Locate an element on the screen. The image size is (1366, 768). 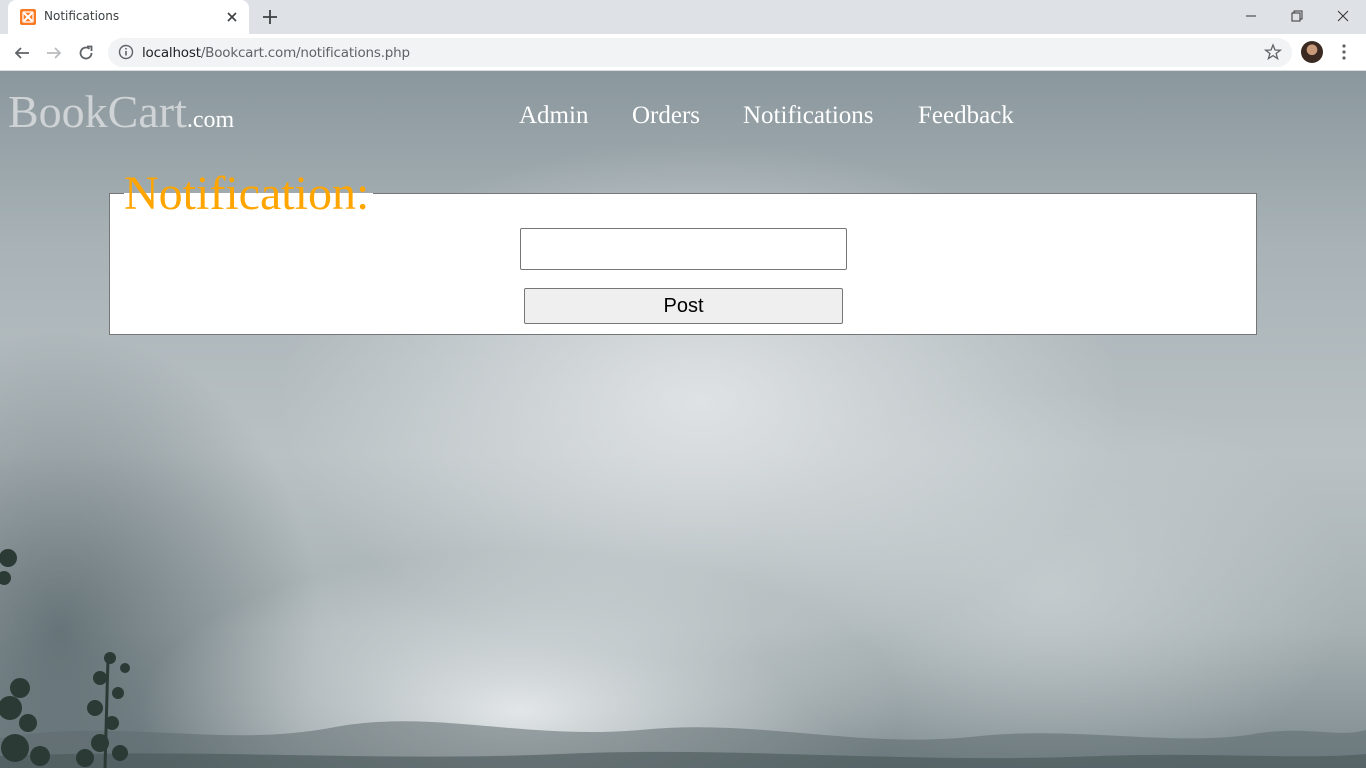
close-tab-icon is located at coordinates (232, 17).